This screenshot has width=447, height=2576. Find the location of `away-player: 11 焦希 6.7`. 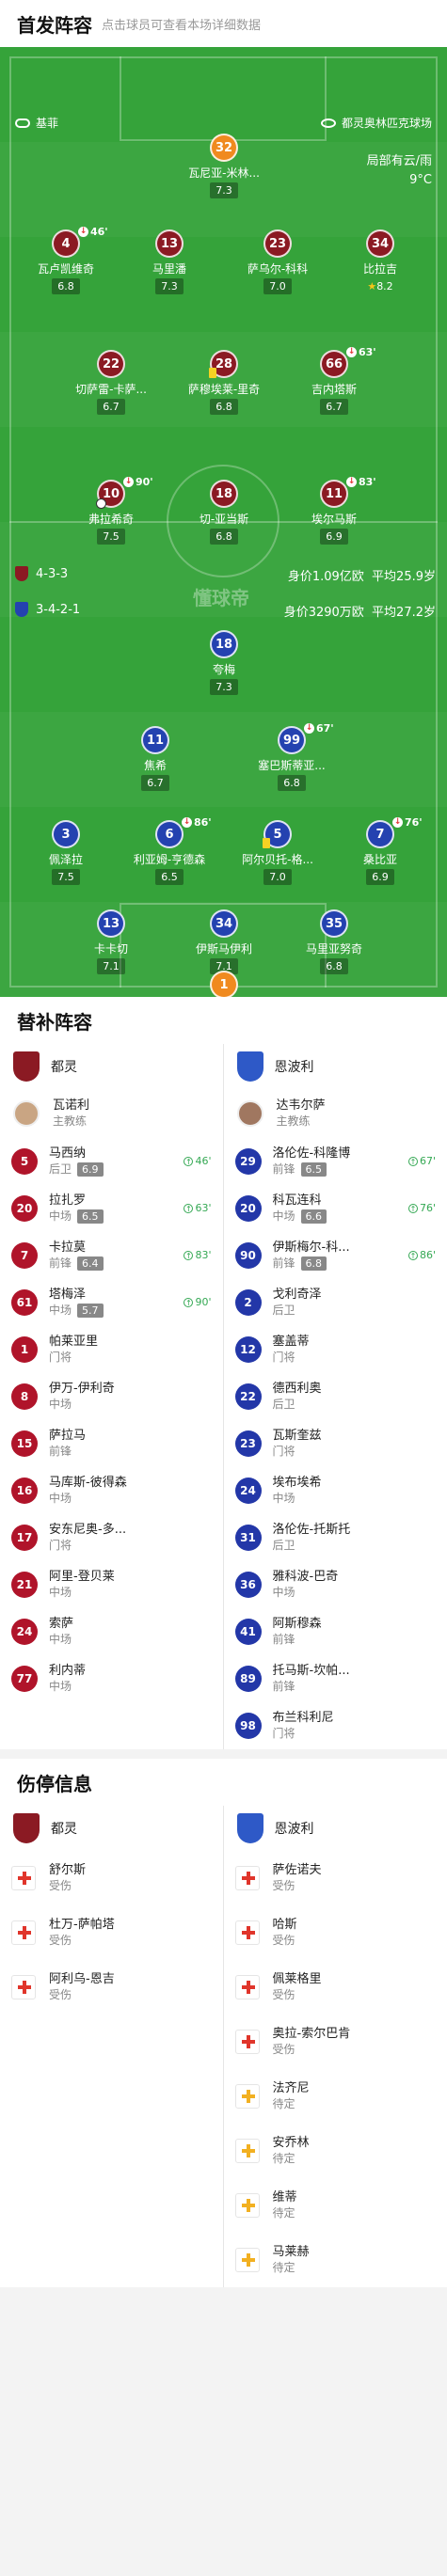

away-player: 11 焦希 6.7 is located at coordinates (155, 758).